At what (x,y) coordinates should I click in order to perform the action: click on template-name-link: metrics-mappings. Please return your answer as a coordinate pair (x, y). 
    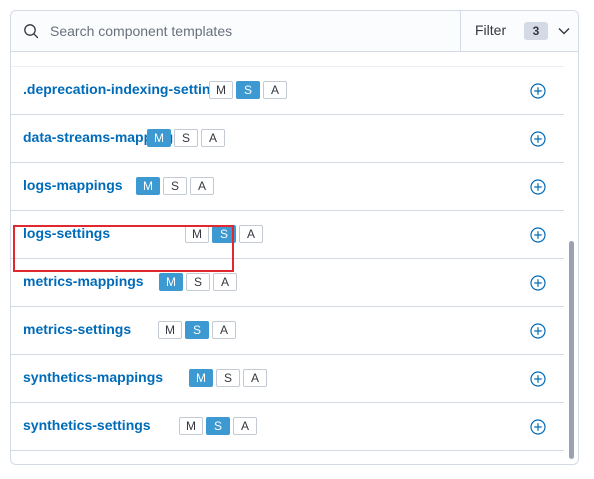
    Looking at the image, I should click on (83, 281).